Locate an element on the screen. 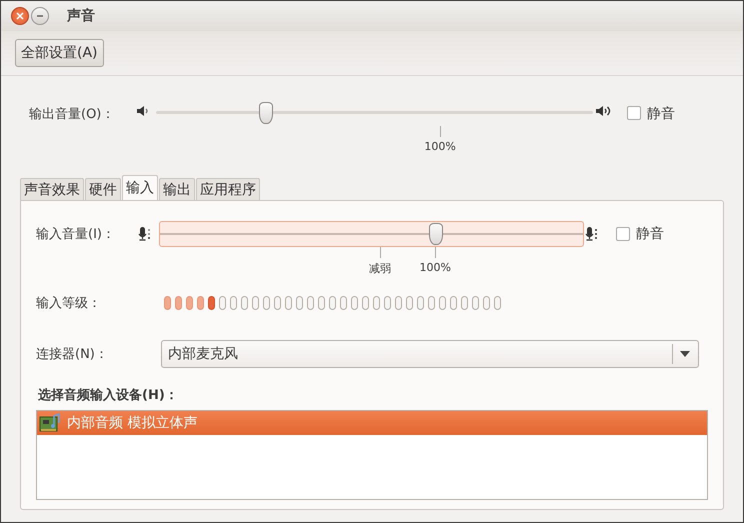 Image resolution: width=744 pixels, height=523 pixels. minimize-button is located at coordinates (40, 16).